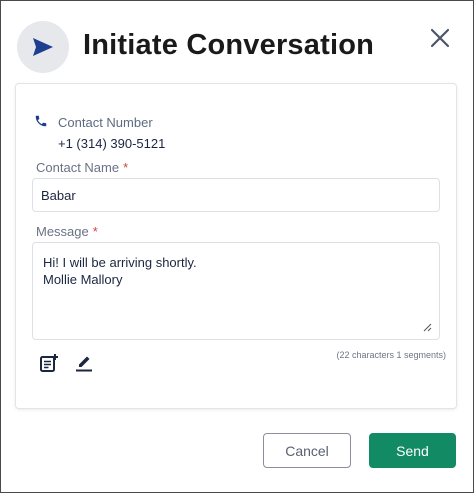 This screenshot has width=474, height=493. What do you see at coordinates (105, 122) in the screenshot?
I see `contact-number-label: Contact Number` at bounding box center [105, 122].